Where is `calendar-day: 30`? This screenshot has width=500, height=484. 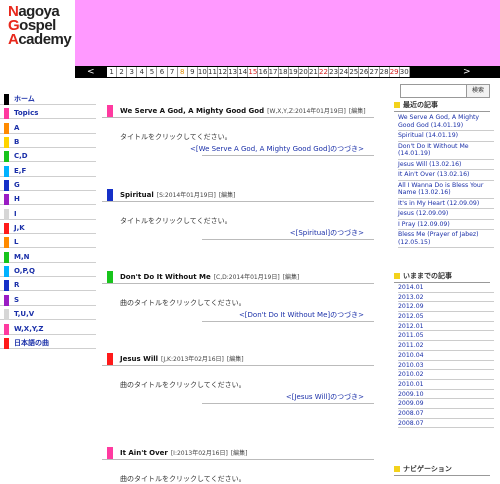
calendar-day: 30 is located at coordinates (404, 72).